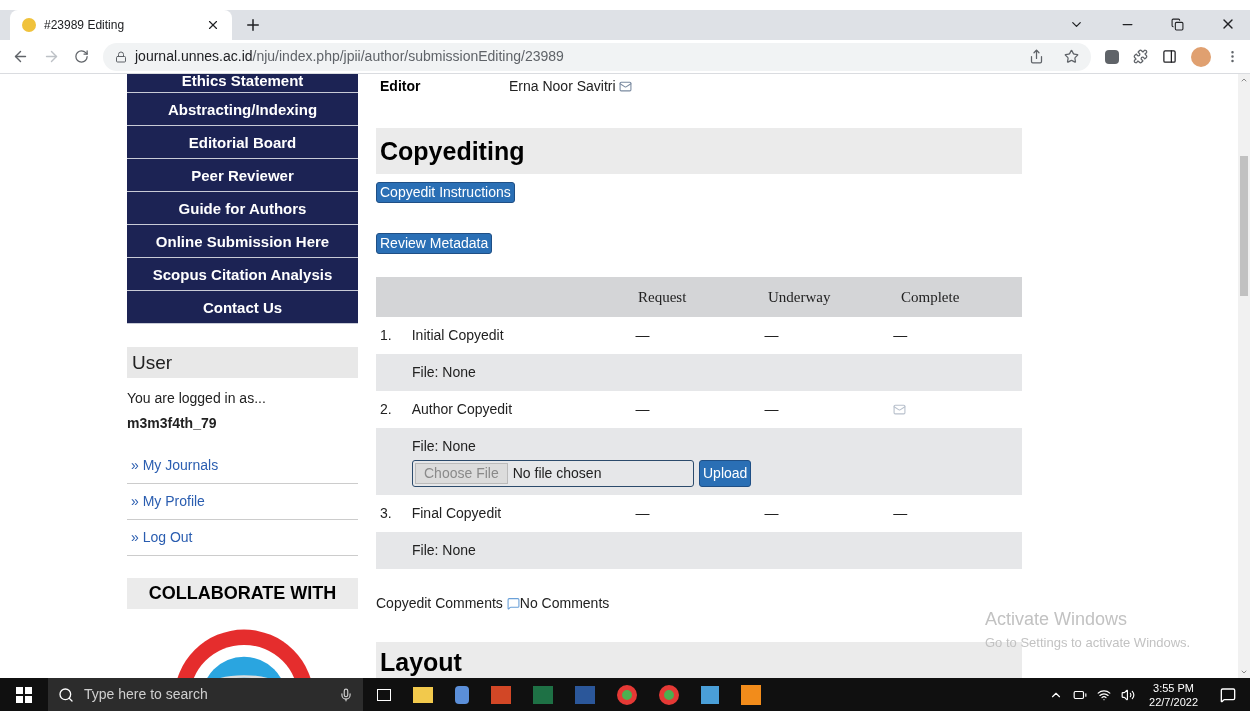 This screenshot has width=1250, height=711. I want to click on scroll-up-icon, so click(1244, 80).